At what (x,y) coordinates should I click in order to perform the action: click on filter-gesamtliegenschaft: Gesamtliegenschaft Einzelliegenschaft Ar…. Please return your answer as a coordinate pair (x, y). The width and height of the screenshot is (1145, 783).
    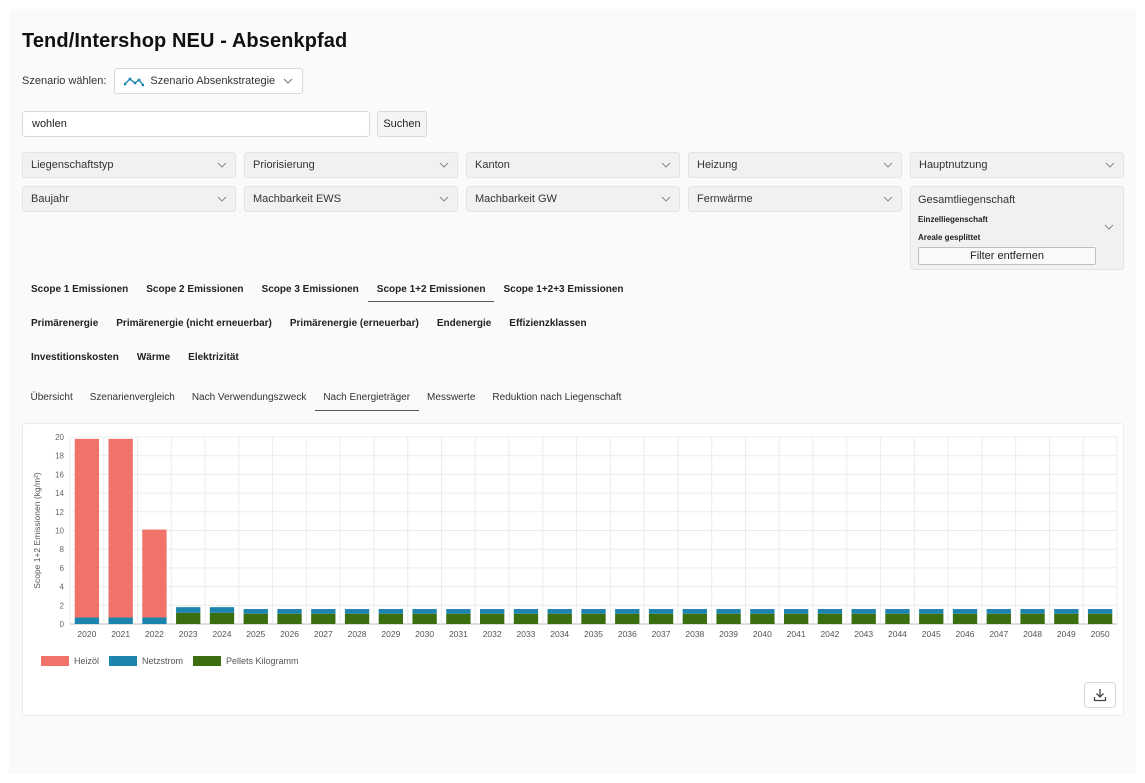
    Looking at the image, I should click on (1017, 228).